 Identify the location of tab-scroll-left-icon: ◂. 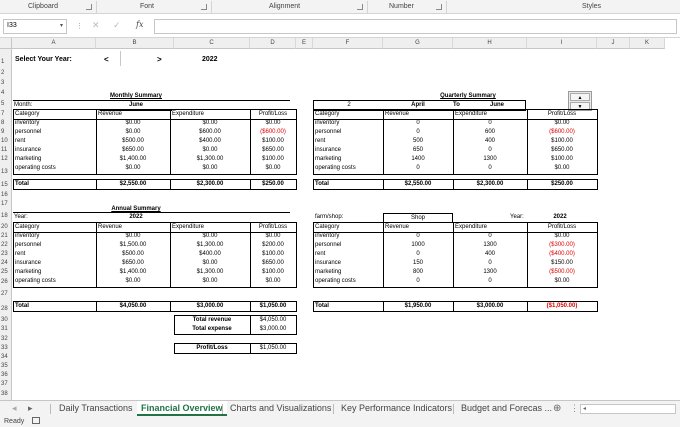
(14, 408).